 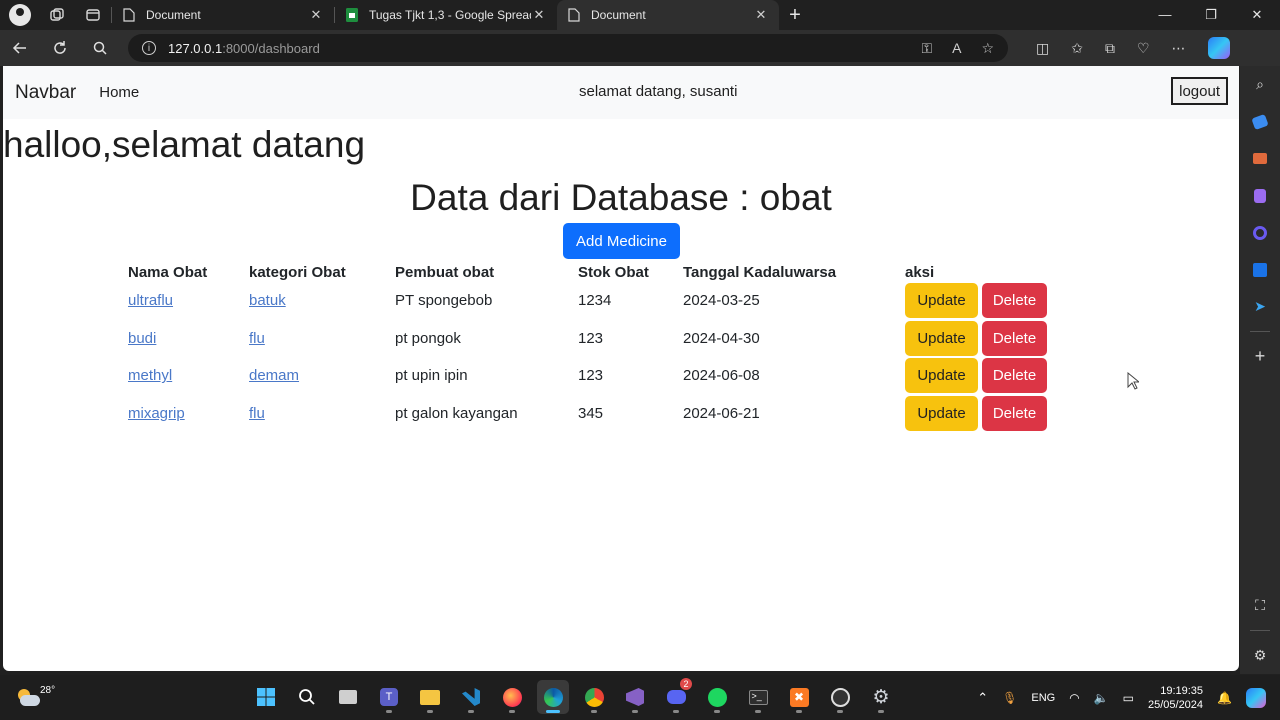 I want to click on time: 19:19:35, so click(x=1182, y=690).